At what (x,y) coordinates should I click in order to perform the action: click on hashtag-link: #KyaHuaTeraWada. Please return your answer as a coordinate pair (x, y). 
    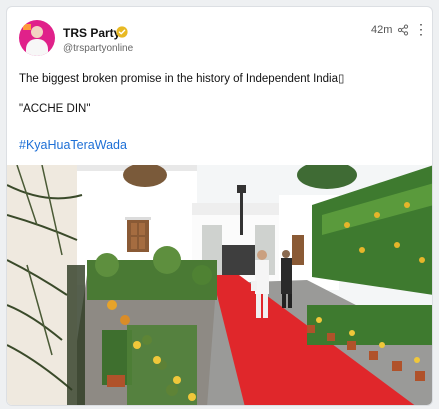
    Looking at the image, I should click on (73, 145).